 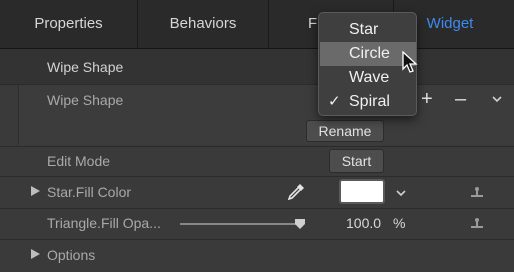 I want to click on add-button: +, so click(x=427, y=99).